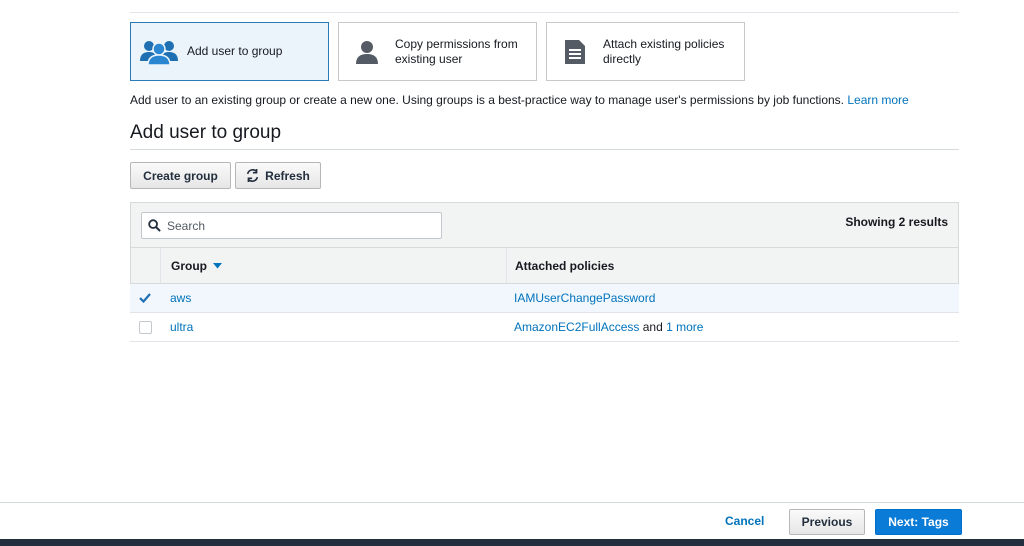  What do you see at coordinates (189, 265) in the screenshot?
I see `column-header-group-label: Group` at bounding box center [189, 265].